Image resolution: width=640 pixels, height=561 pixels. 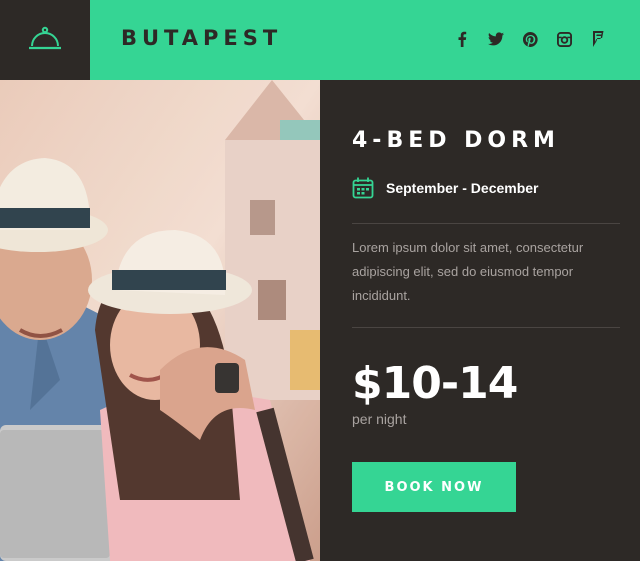 I want to click on facebook-icon, so click(x=462, y=39).